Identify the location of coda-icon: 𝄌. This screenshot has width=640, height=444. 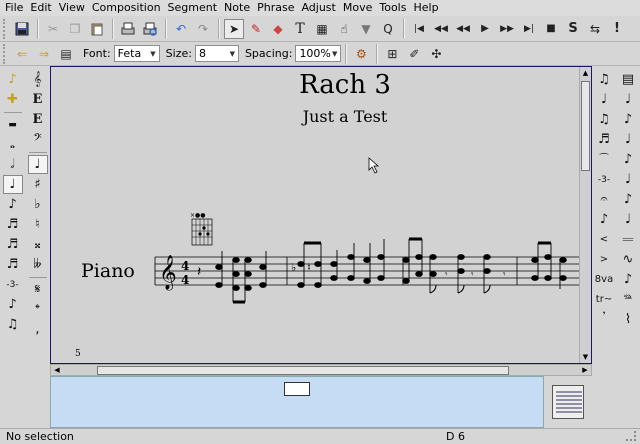
(38, 309).